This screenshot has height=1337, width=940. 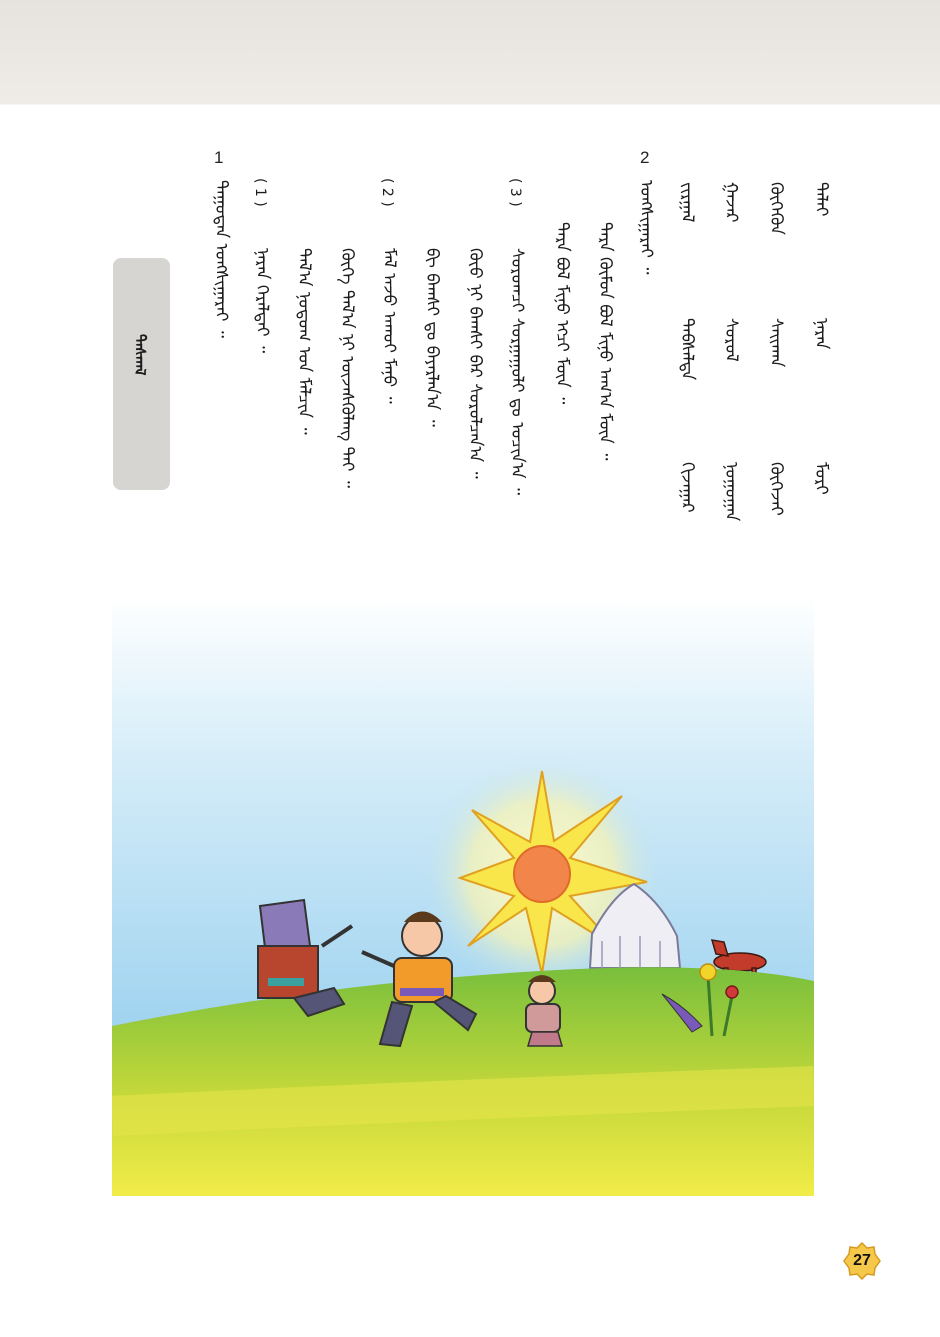 What do you see at coordinates (221, 259) in the screenshot?
I see `exercise-1-instruction: ᠳᠠᠭᠤᠳᠠᠨ ᠤᠩᠰᠢᠭᠠᠷᠠᠢ ᠃` at bounding box center [221, 259].